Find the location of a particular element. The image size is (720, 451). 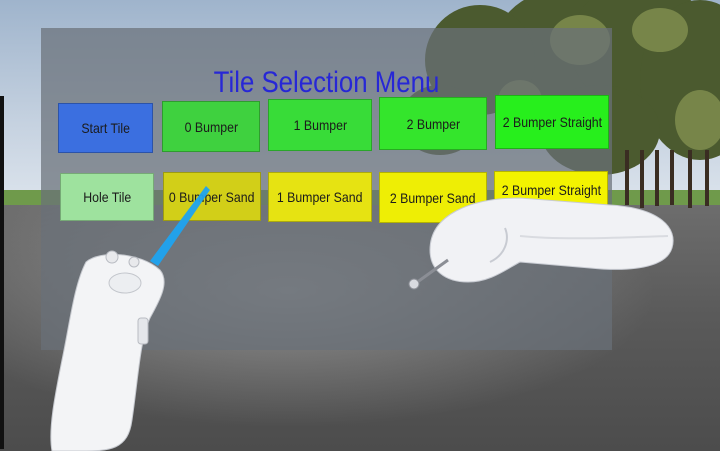

tile-start-button: Start Tile is located at coordinates (105, 128).